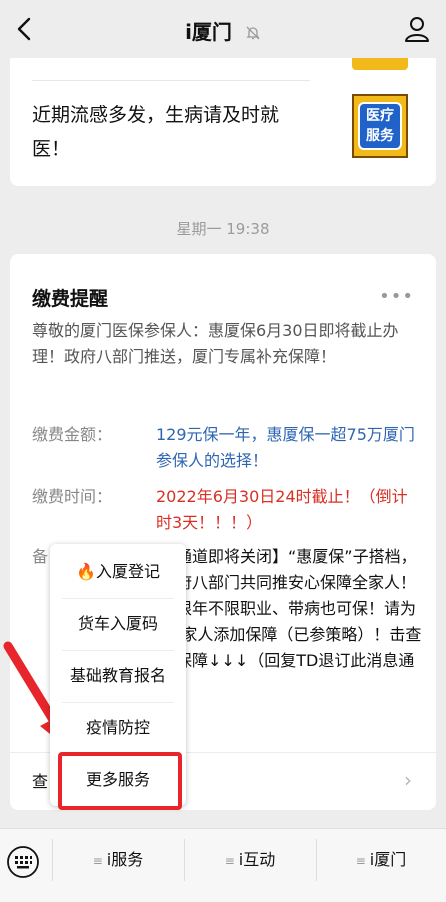 The height and width of the screenshot is (902, 446). What do you see at coordinates (208, 32) in the screenshot?
I see `page-title-text: i厦门` at bounding box center [208, 32].